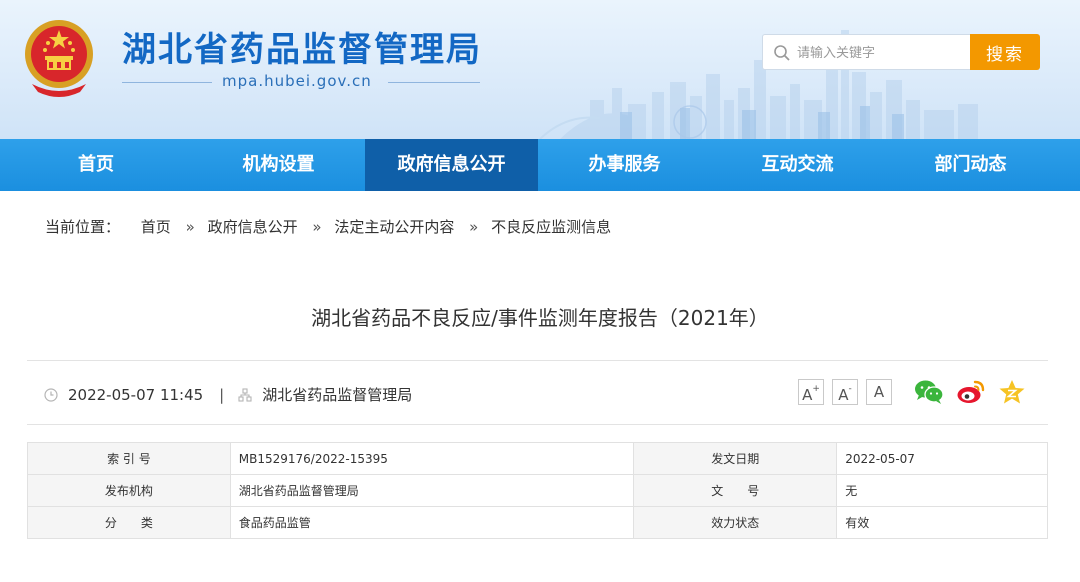 This screenshot has width=1080, height=582. Describe the element at coordinates (942, 458) in the screenshot. I see `issue-date-value: 2022-05-07` at that location.